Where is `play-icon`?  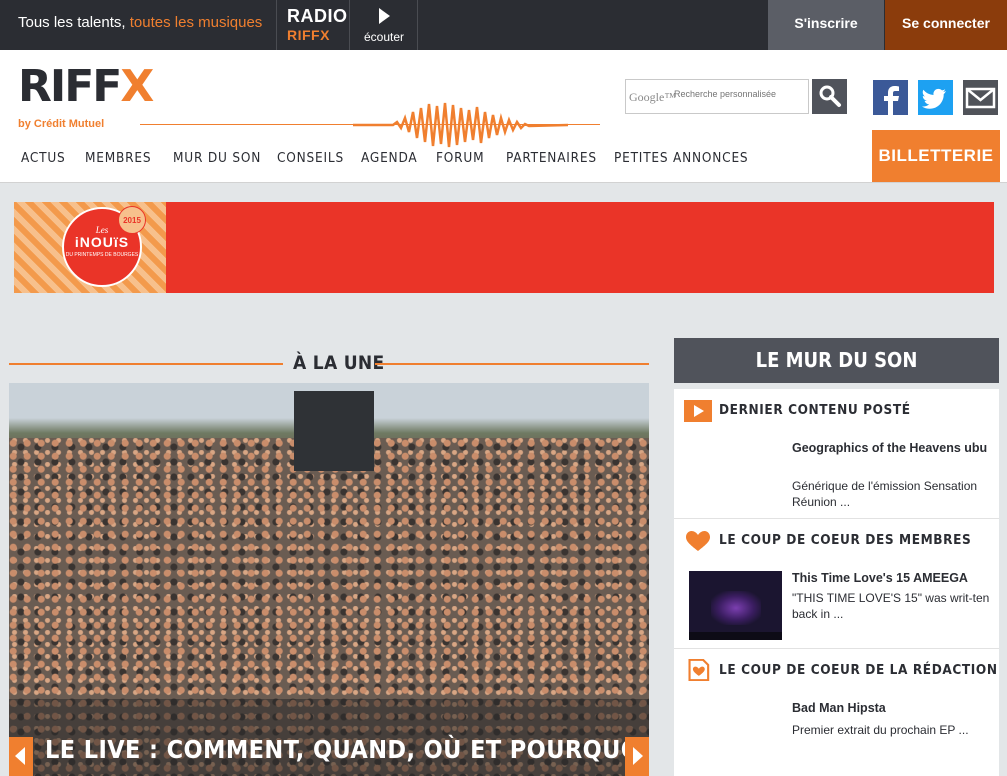 play-icon is located at coordinates (384, 16).